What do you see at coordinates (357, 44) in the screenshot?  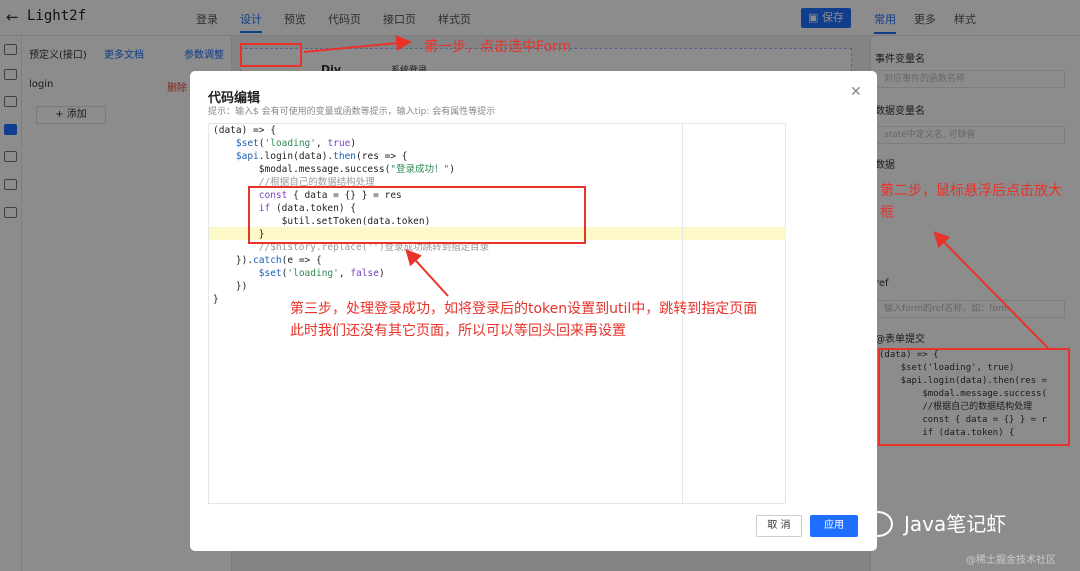 I see `step1-arrow` at bounding box center [357, 44].